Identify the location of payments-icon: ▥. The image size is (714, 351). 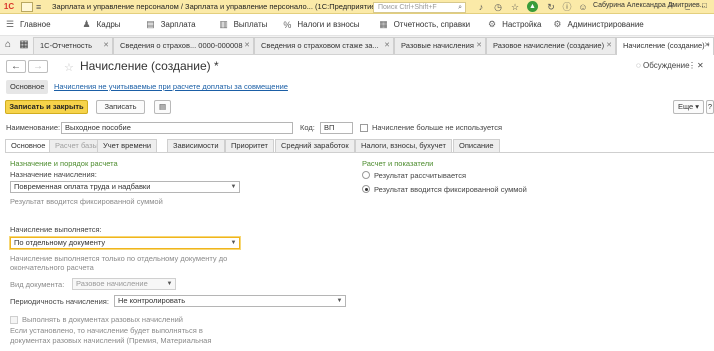
(223, 24).